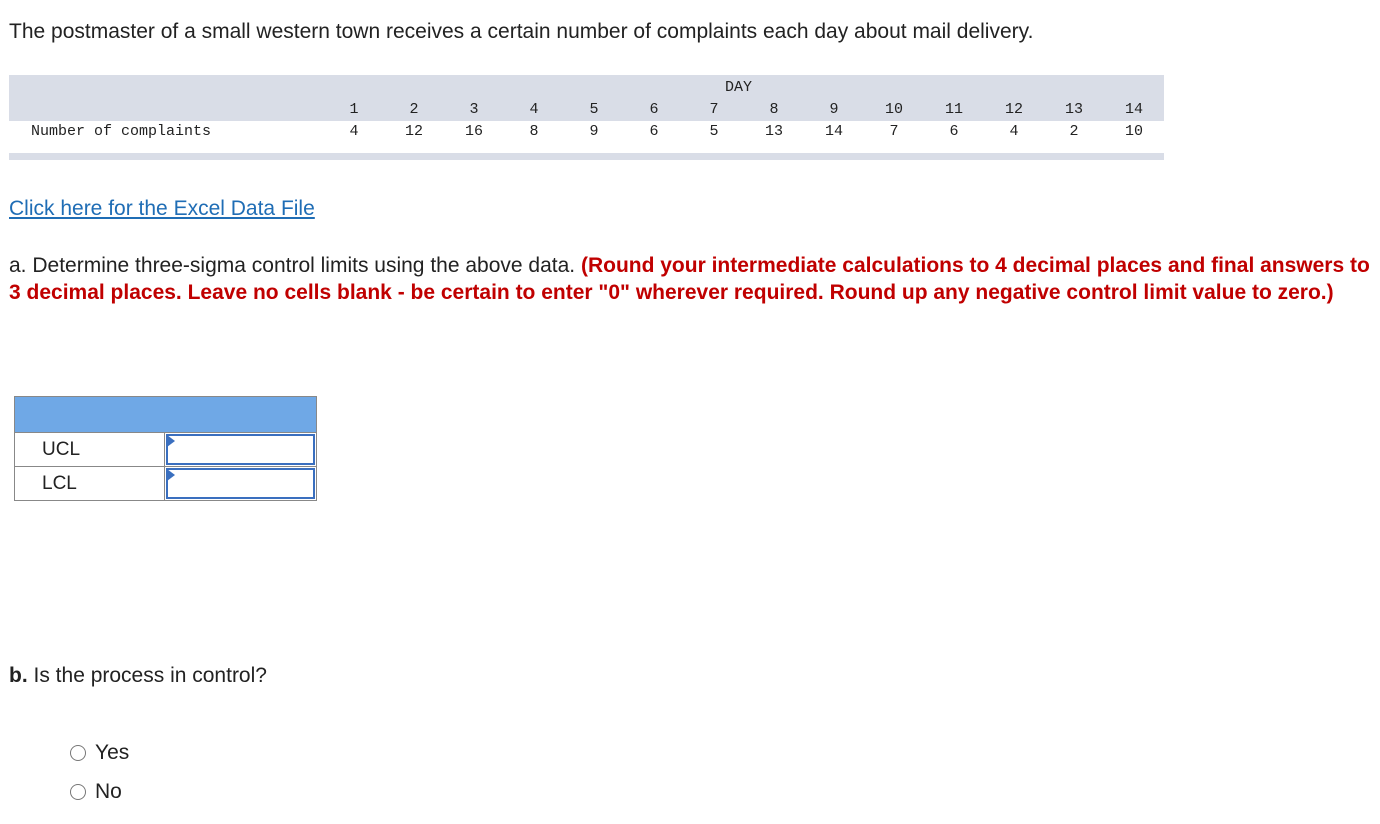  I want to click on ucl-input, so click(240, 449).